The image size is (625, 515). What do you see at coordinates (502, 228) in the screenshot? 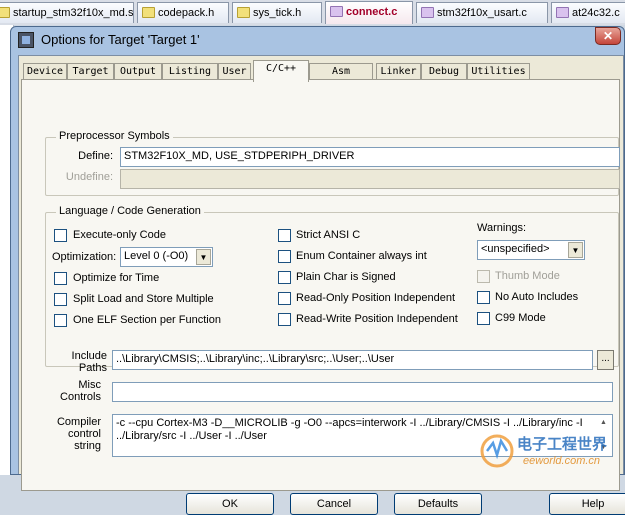
I see `warnings-label: Warnings:` at bounding box center [502, 228].